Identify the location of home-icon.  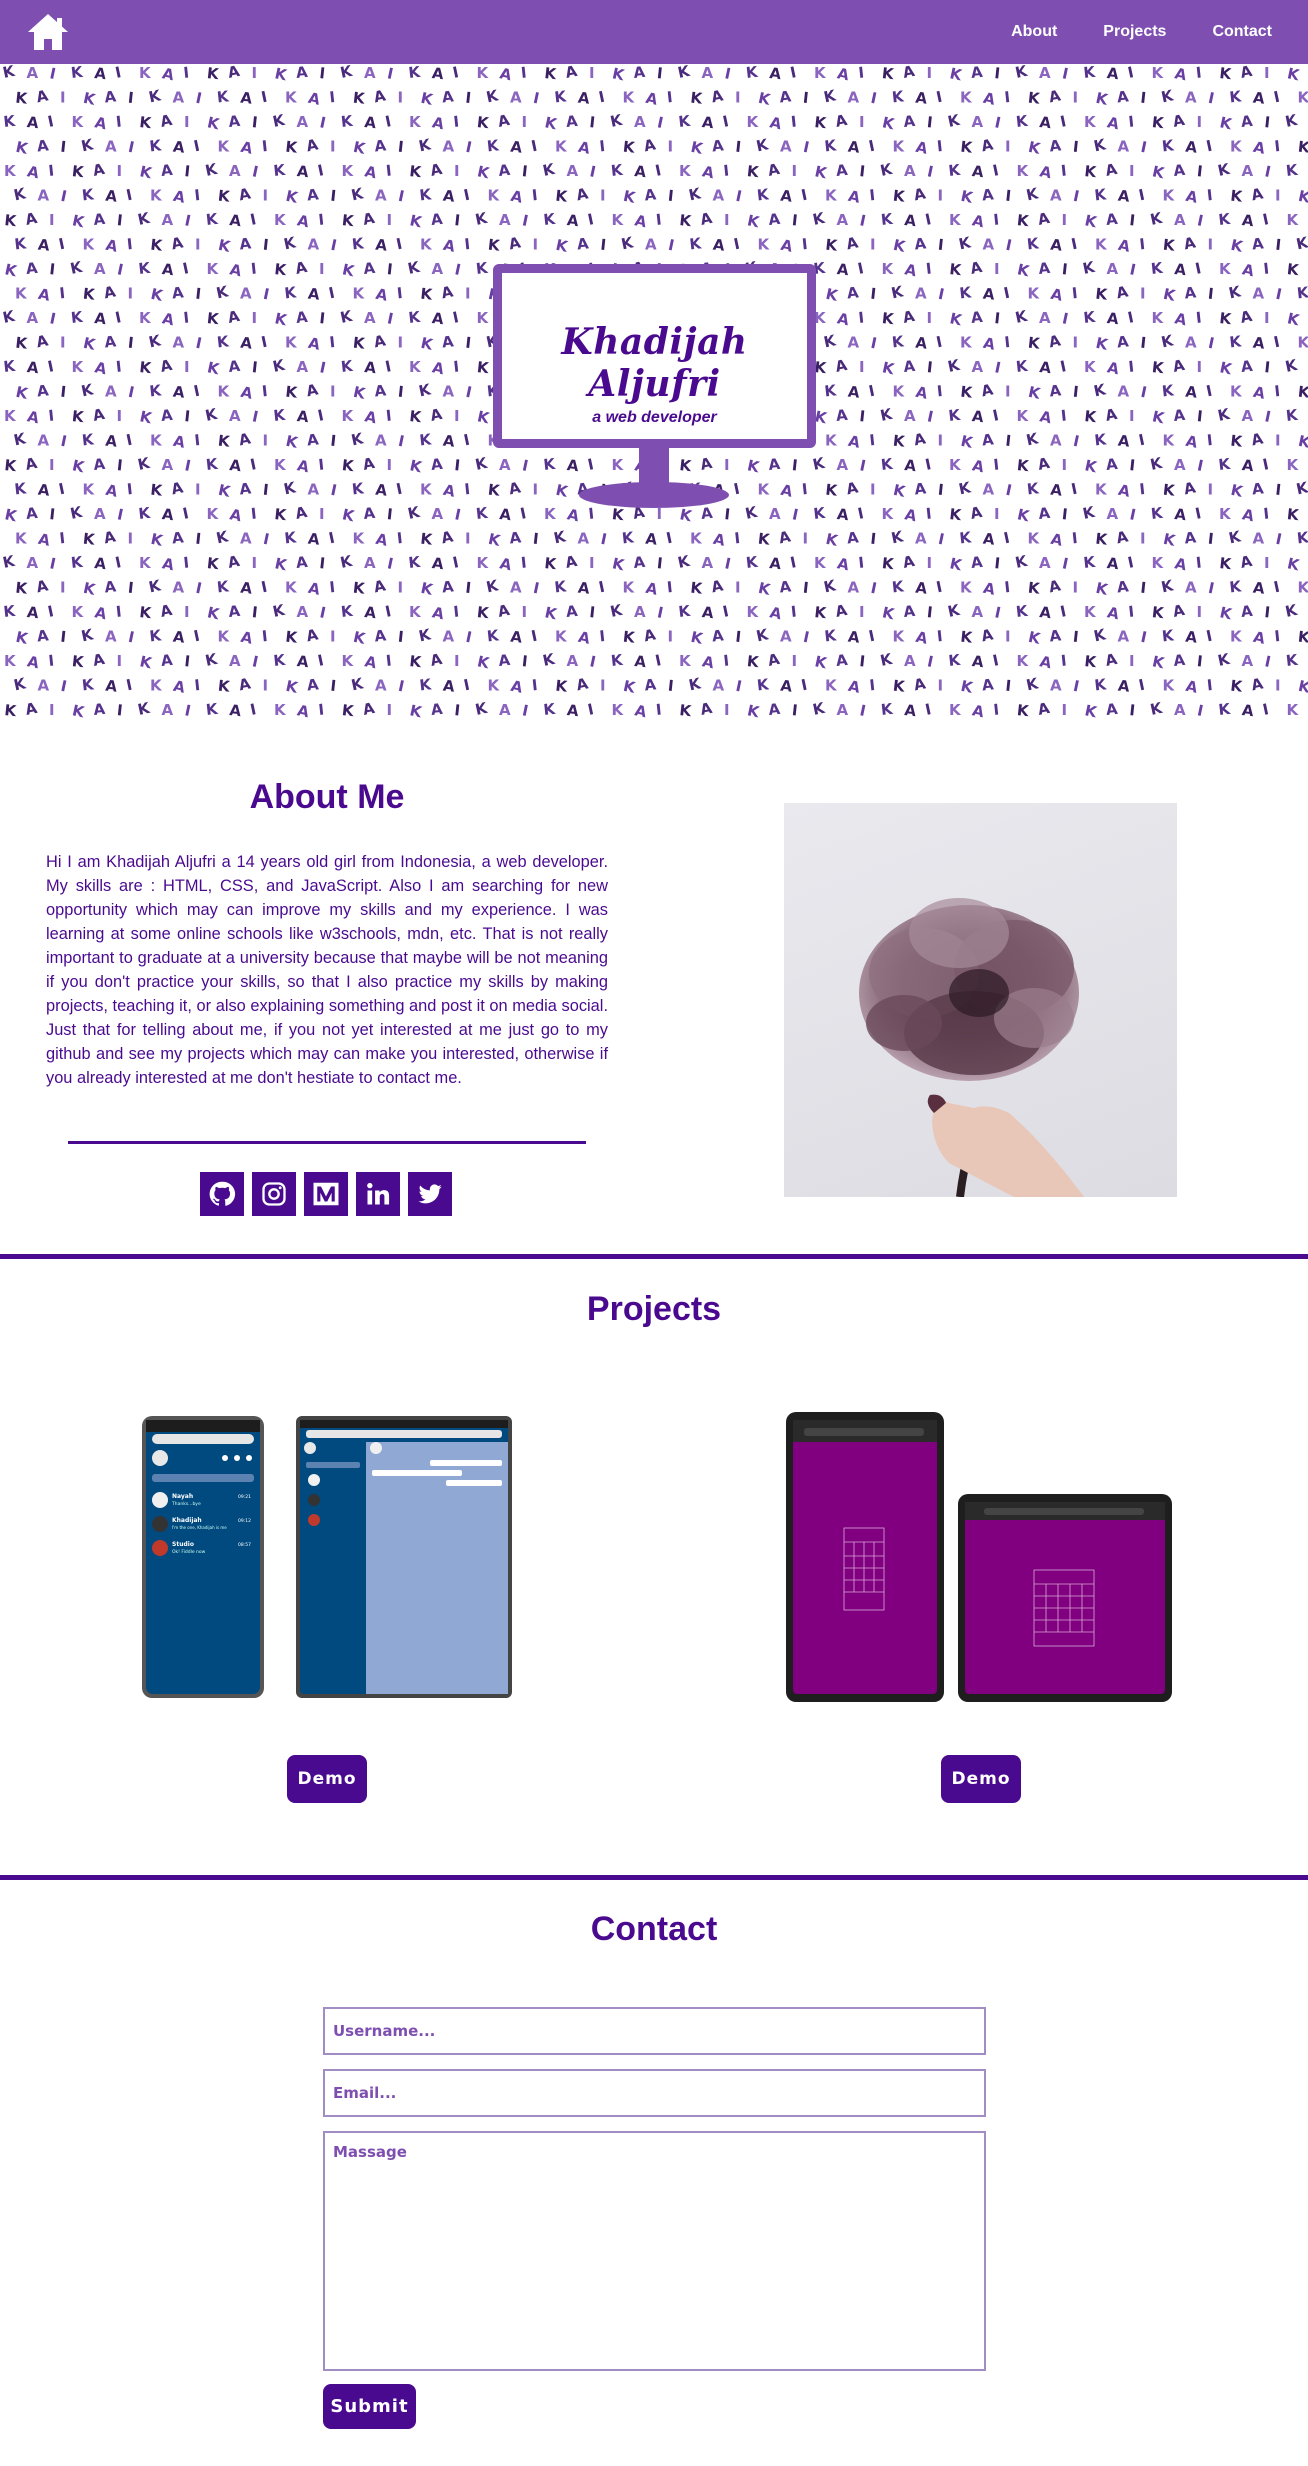
(48, 32).